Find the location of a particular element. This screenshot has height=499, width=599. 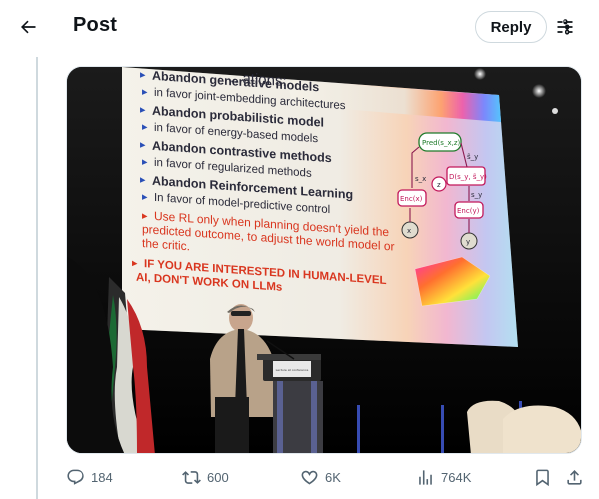

arrow-left-icon is located at coordinates (28, 27).